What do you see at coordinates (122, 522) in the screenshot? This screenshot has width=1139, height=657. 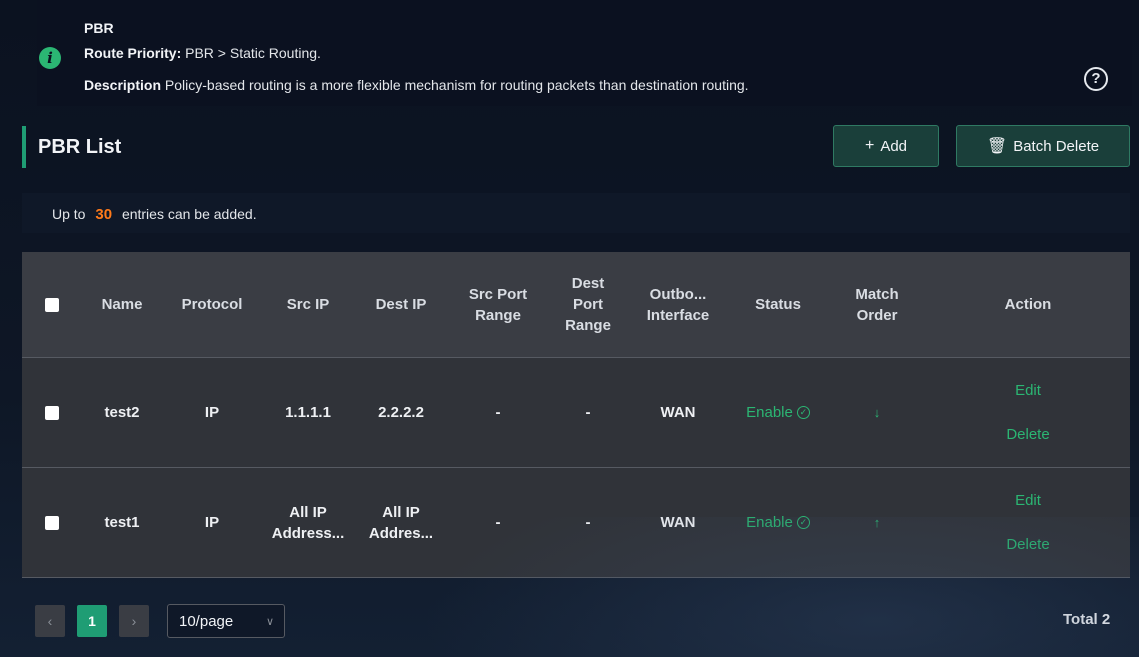 I see `row-name: test1` at bounding box center [122, 522].